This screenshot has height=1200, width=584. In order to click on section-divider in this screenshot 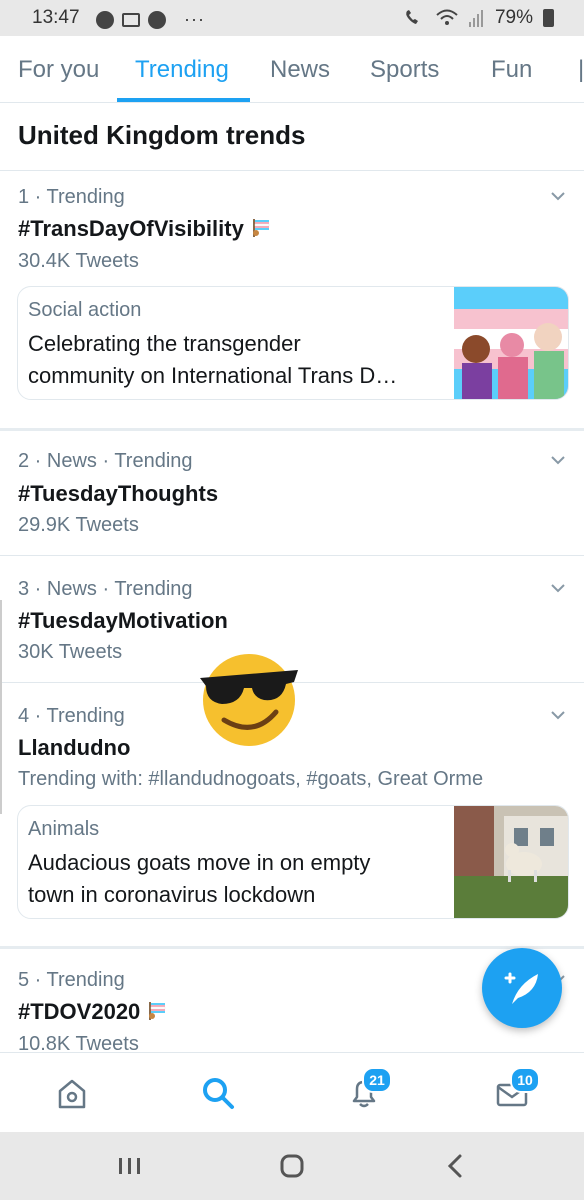, I will do `click(292, 429)`.